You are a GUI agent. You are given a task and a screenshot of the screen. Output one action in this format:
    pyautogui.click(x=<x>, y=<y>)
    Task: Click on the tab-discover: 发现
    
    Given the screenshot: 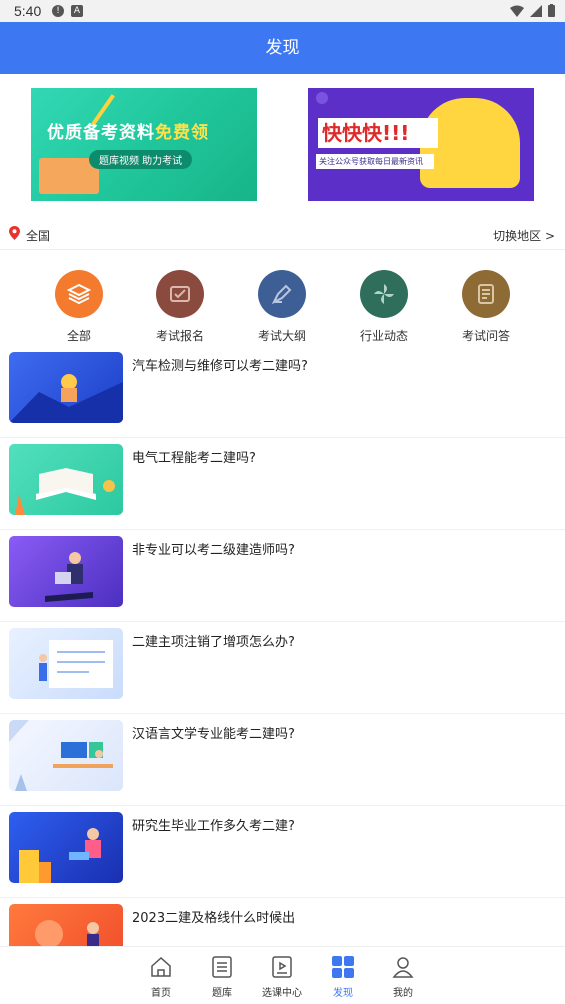 What is the action you would take?
    pyautogui.click(x=343, y=977)
    